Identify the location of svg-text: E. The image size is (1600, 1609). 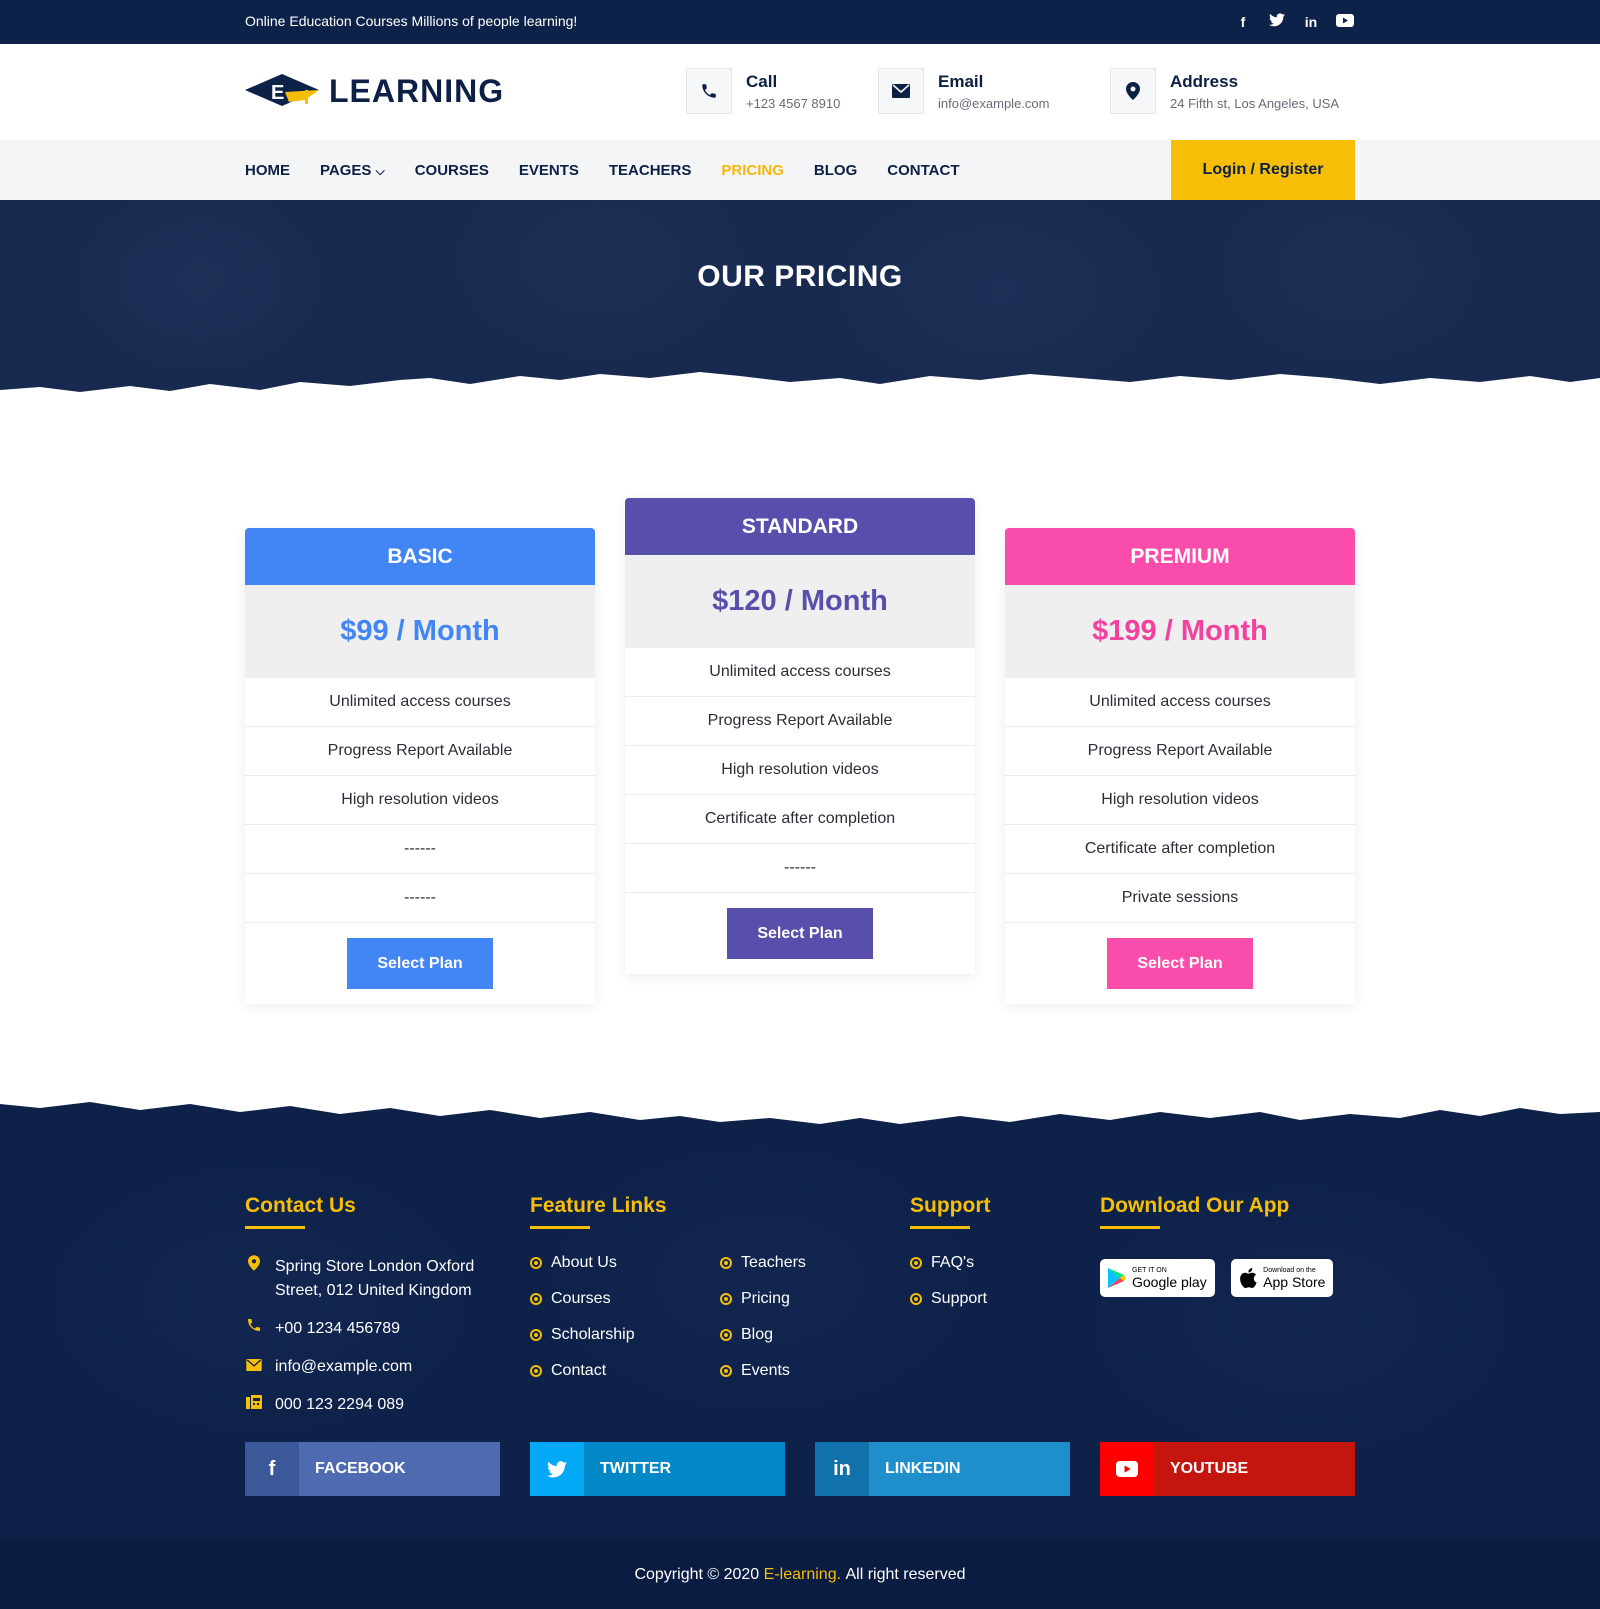
(277, 93).